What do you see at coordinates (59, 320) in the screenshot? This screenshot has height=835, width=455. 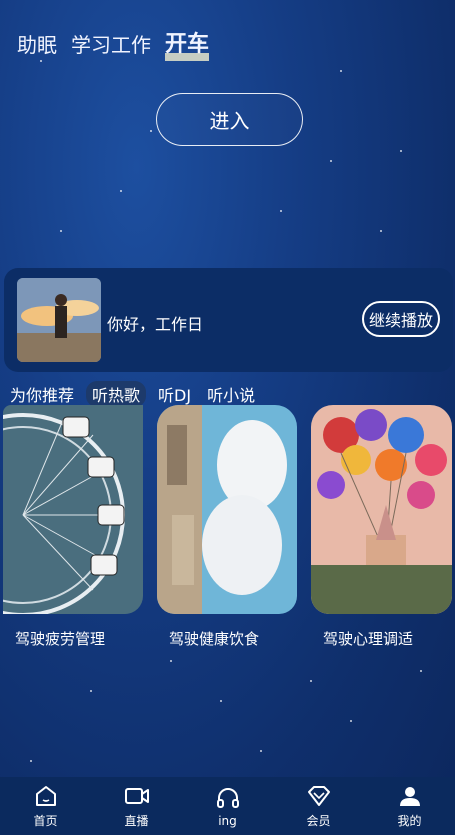 I see `player-thumbnail` at bounding box center [59, 320].